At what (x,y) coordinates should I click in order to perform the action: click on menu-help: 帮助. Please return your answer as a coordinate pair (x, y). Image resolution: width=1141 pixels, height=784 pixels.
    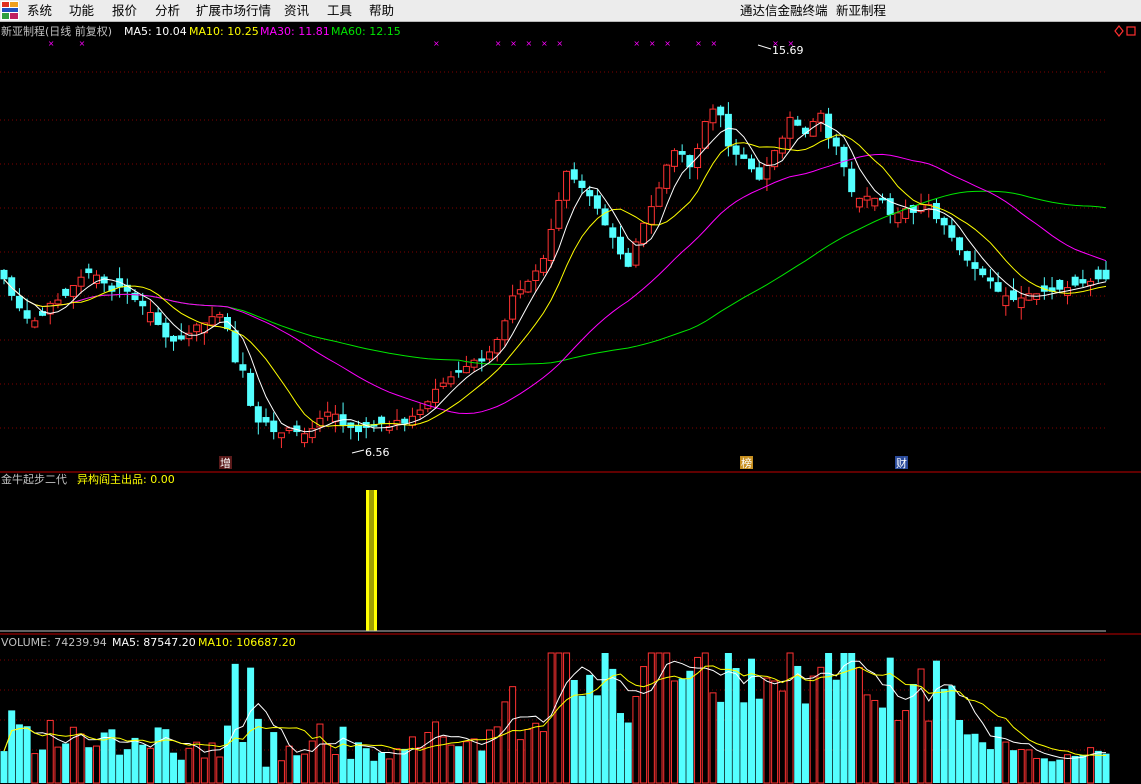
    Looking at the image, I should click on (381, 10).